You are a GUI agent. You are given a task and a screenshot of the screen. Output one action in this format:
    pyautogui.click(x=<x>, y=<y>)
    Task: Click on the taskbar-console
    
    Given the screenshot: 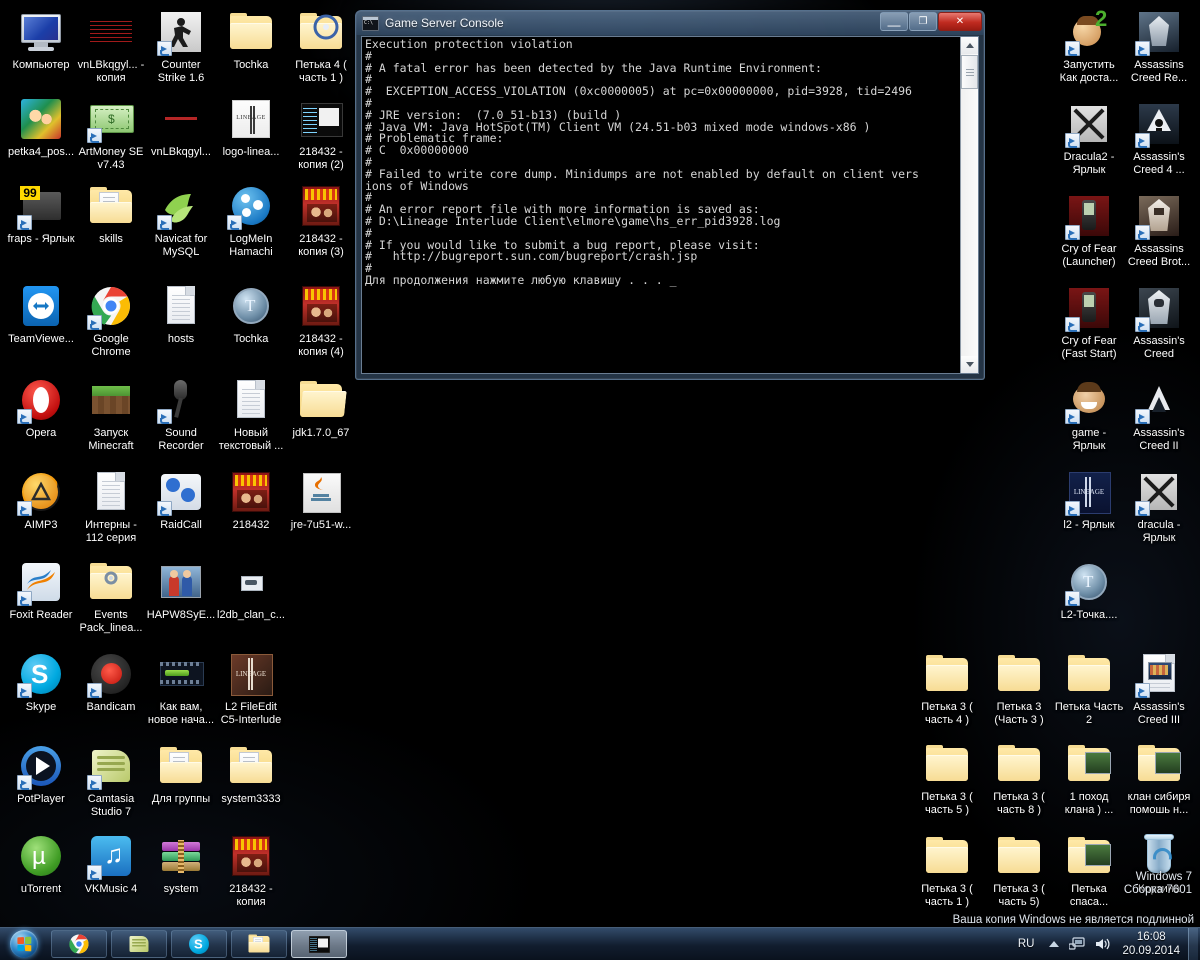 What is the action you would take?
    pyautogui.click(x=319, y=944)
    